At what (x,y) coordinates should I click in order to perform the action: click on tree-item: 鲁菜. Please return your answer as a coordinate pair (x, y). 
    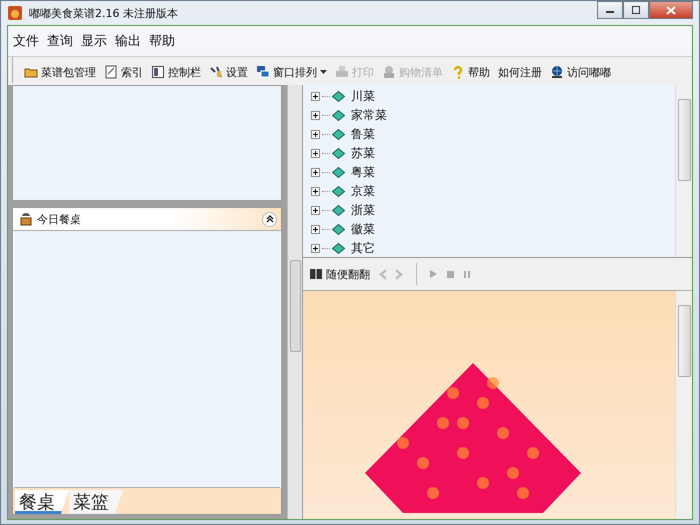
    Looking at the image, I should click on (363, 134).